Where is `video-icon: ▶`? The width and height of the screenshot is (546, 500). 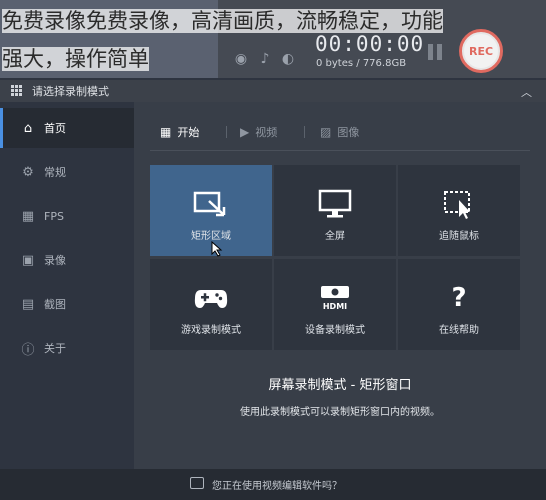
video-icon: ▶ is located at coordinates (245, 132).